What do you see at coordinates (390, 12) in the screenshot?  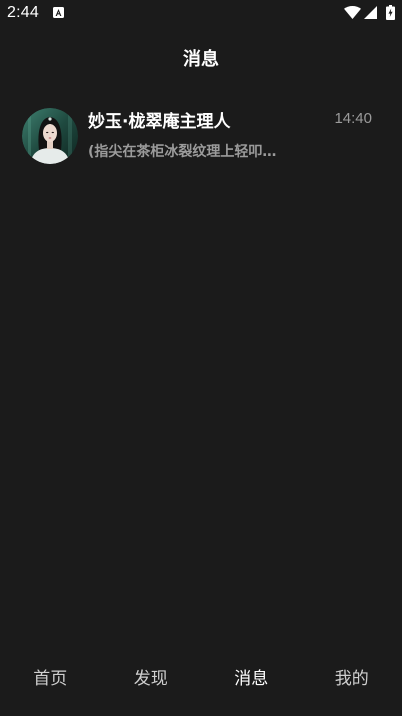 I see `battery-charging-icon` at bounding box center [390, 12].